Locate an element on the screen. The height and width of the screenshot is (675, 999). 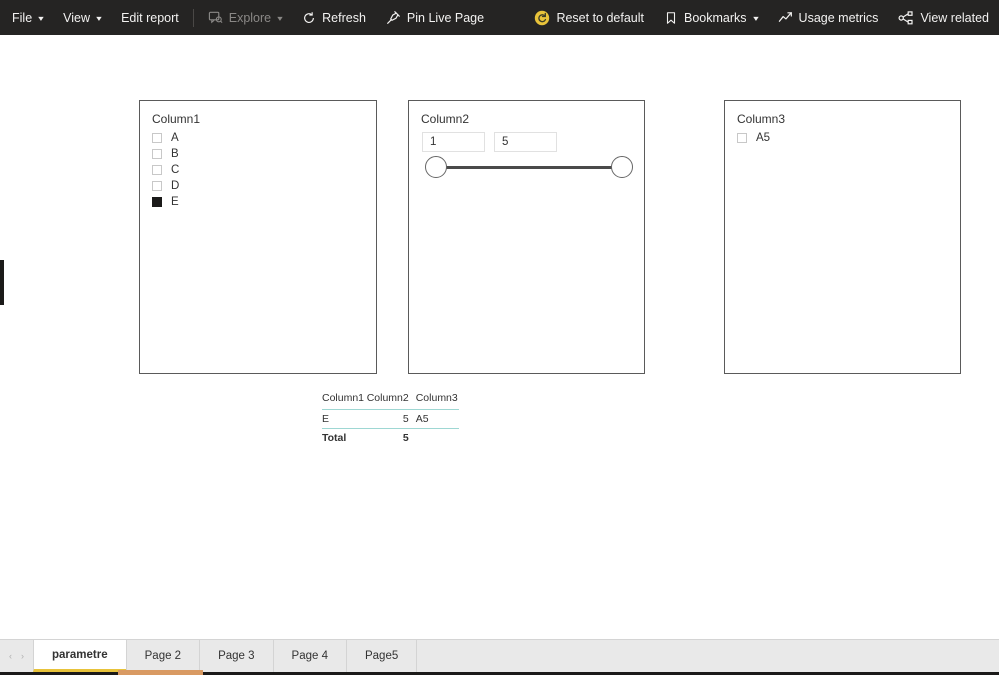
toolbar-item-bookmarks: Bookmarks ▾ is located at coordinates (711, 17).